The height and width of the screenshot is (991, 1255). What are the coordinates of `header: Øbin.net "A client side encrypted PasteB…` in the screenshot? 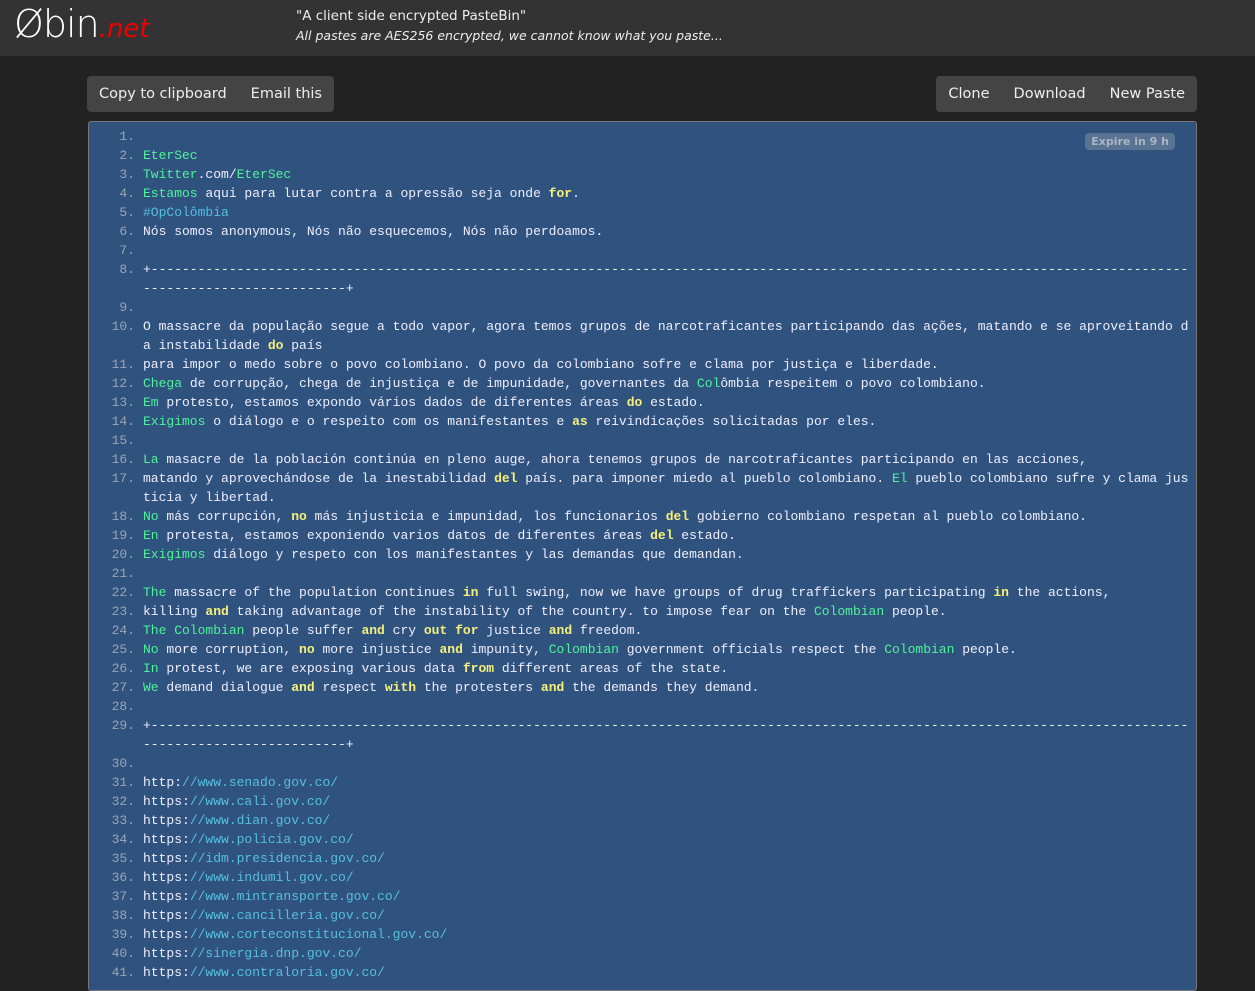 It's located at (627, 28).